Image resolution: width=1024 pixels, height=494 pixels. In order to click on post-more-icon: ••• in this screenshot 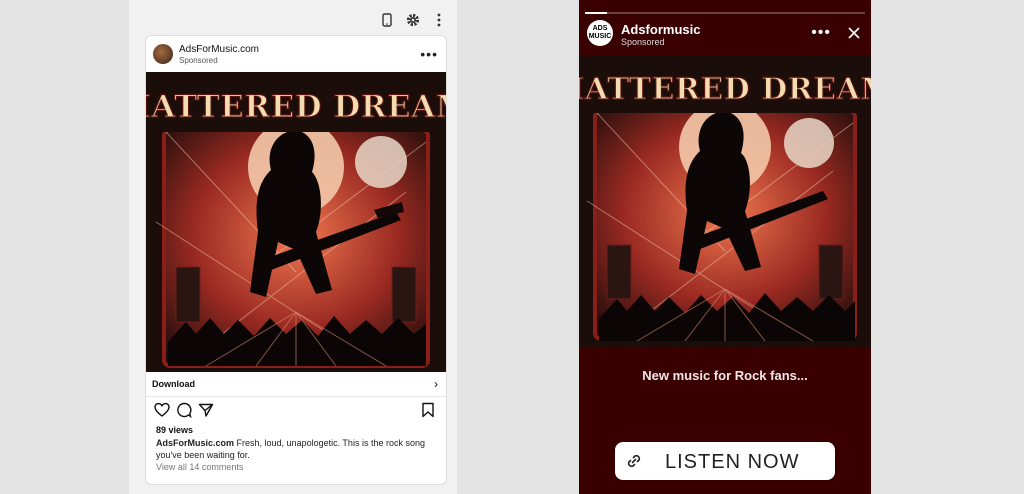, I will do `click(429, 54)`.